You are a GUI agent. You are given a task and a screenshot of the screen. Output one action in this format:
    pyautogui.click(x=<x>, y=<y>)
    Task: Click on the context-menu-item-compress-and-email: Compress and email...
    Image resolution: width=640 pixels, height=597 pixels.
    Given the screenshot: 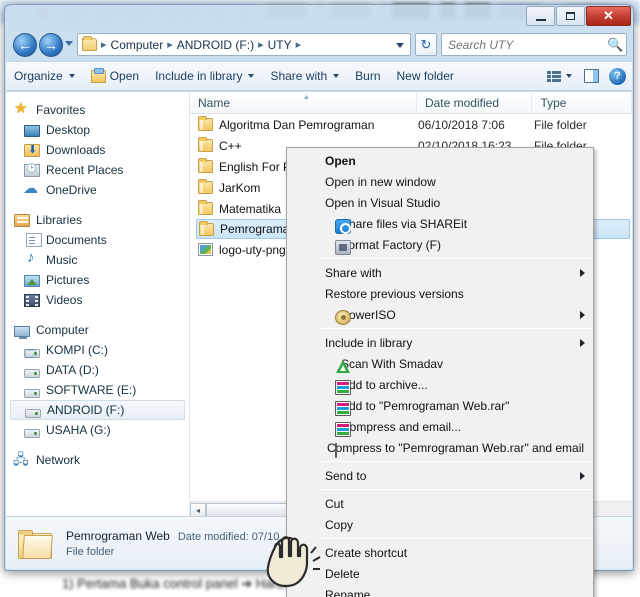 What is the action you would take?
    pyautogui.click(x=440, y=426)
    